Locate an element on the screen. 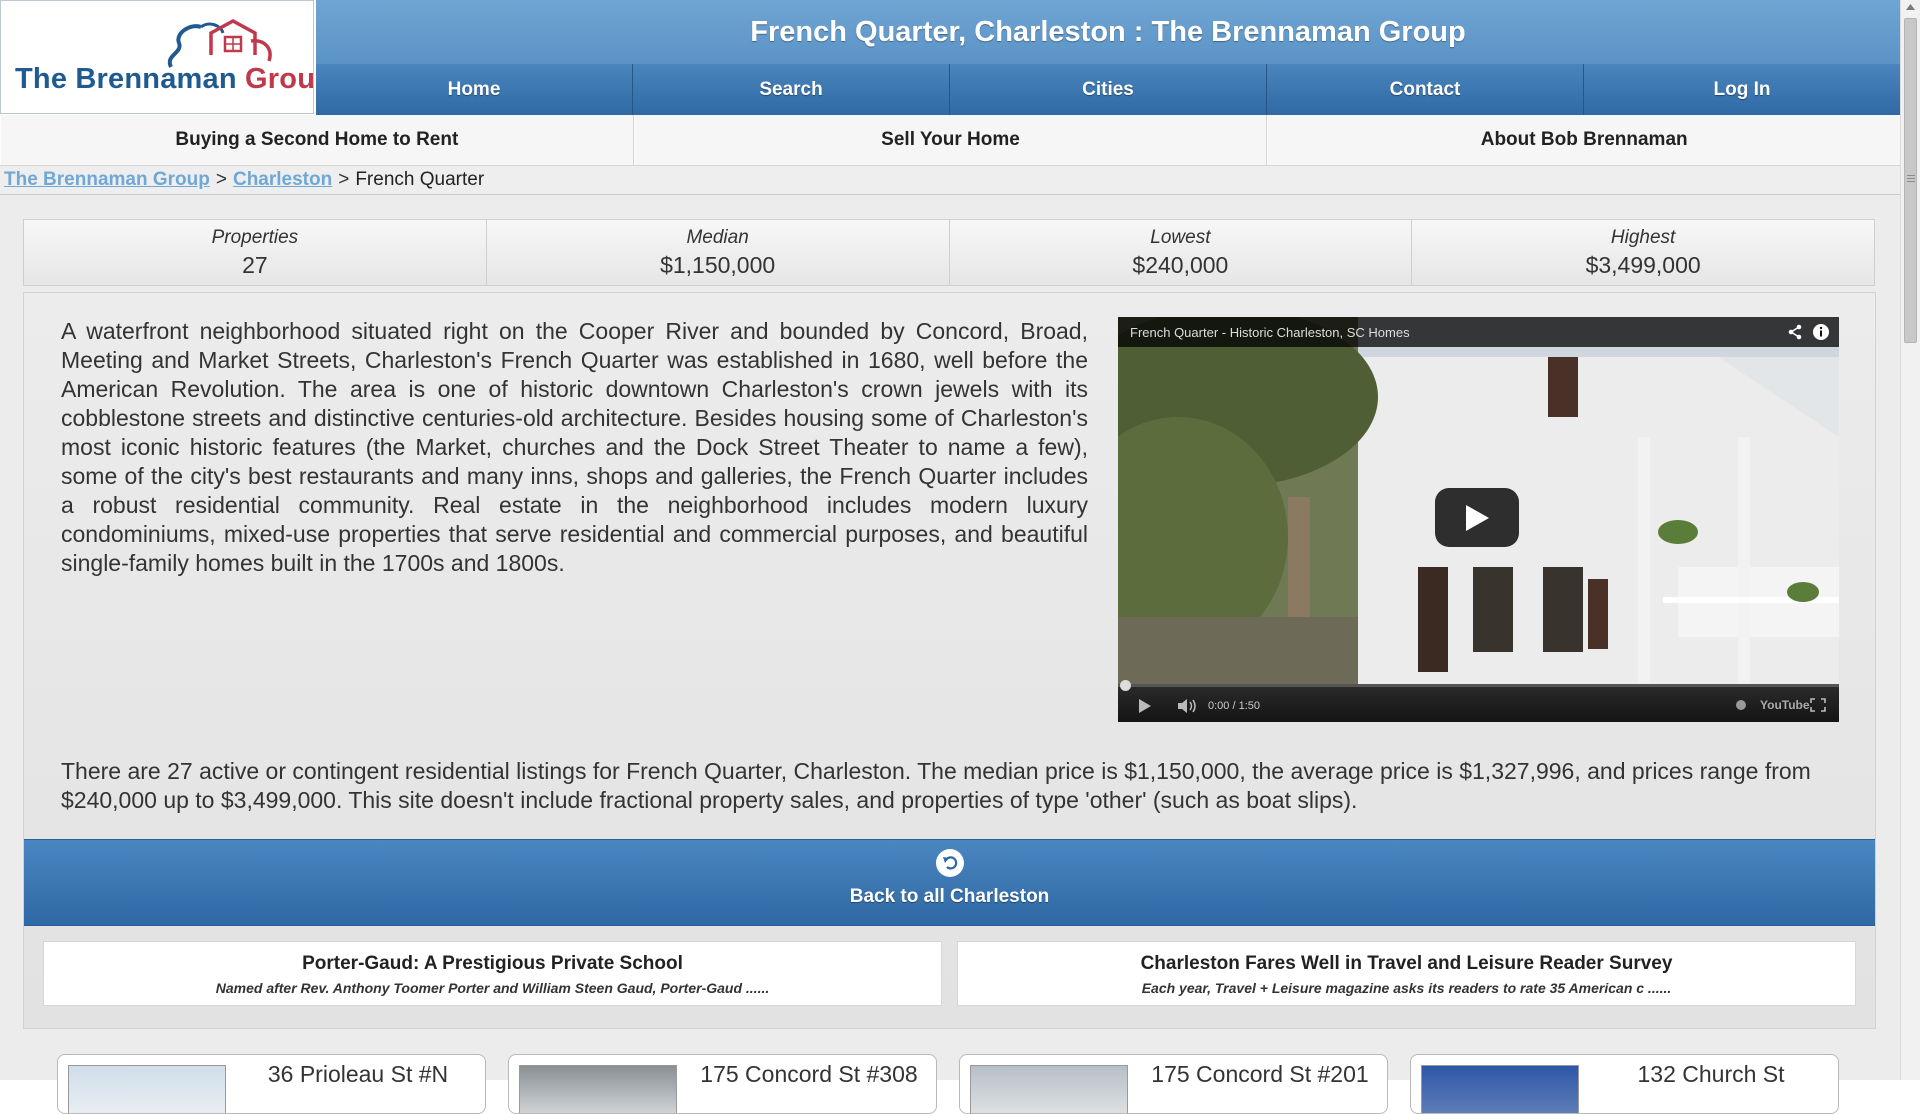  nav-search: Search is located at coordinates (791, 89).